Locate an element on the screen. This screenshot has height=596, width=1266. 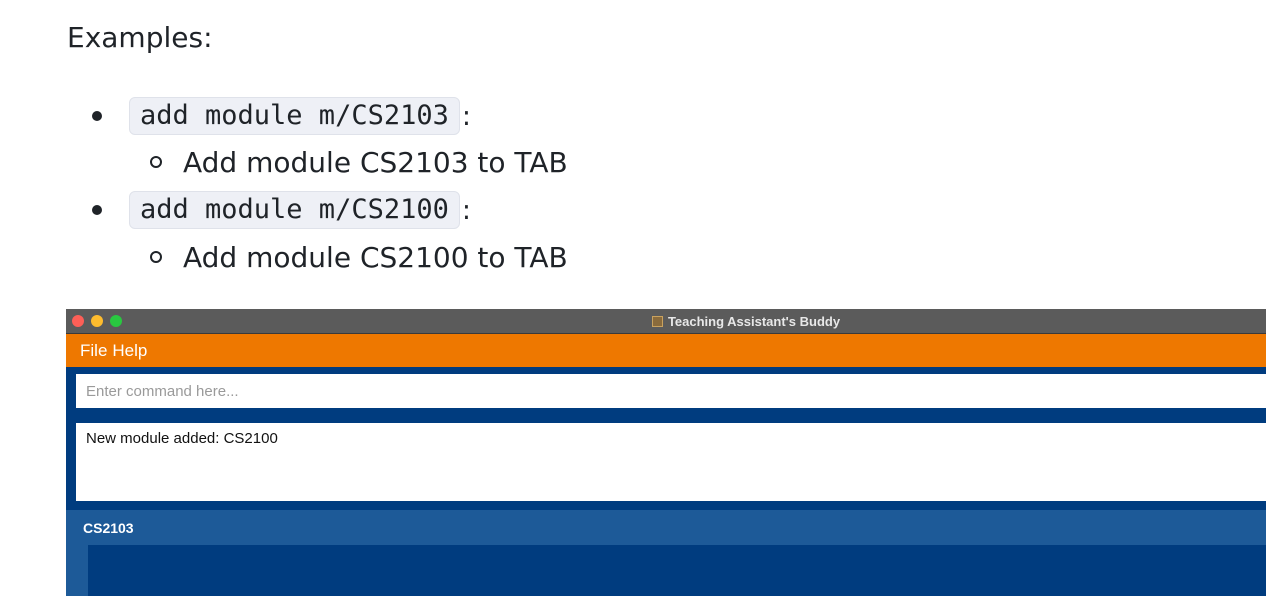
module-panel-body is located at coordinates (677, 570).